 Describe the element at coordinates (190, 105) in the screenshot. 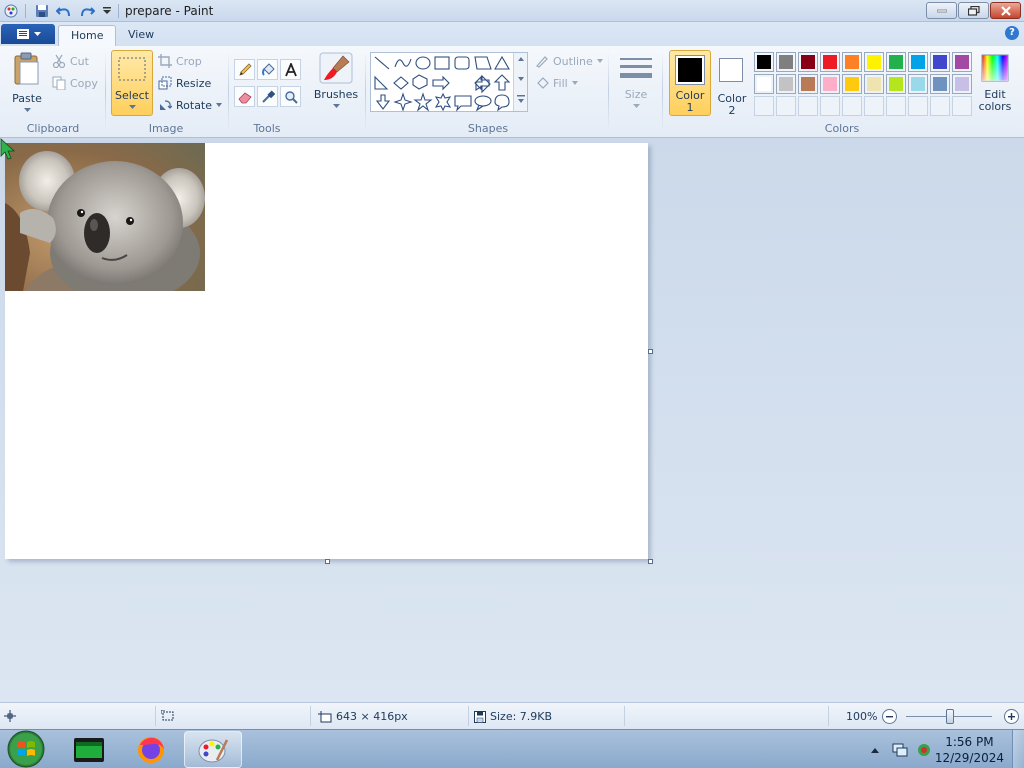

I see `rotate-button: Rotate` at that location.